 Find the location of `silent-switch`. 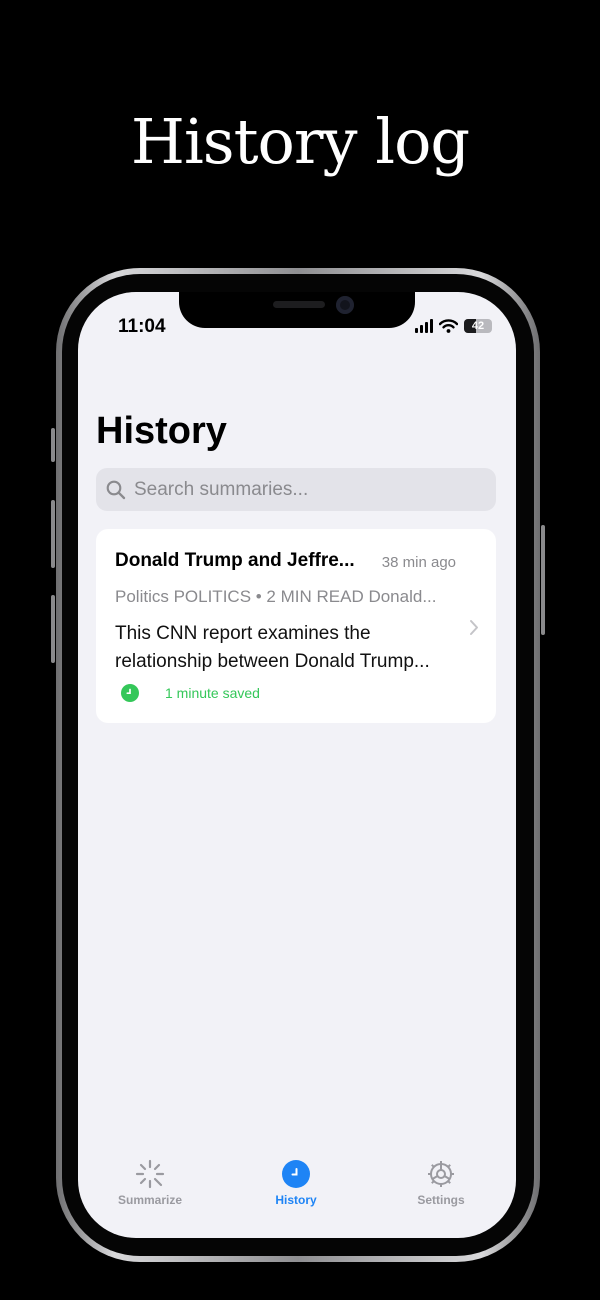

silent-switch is located at coordinates (53, 445).